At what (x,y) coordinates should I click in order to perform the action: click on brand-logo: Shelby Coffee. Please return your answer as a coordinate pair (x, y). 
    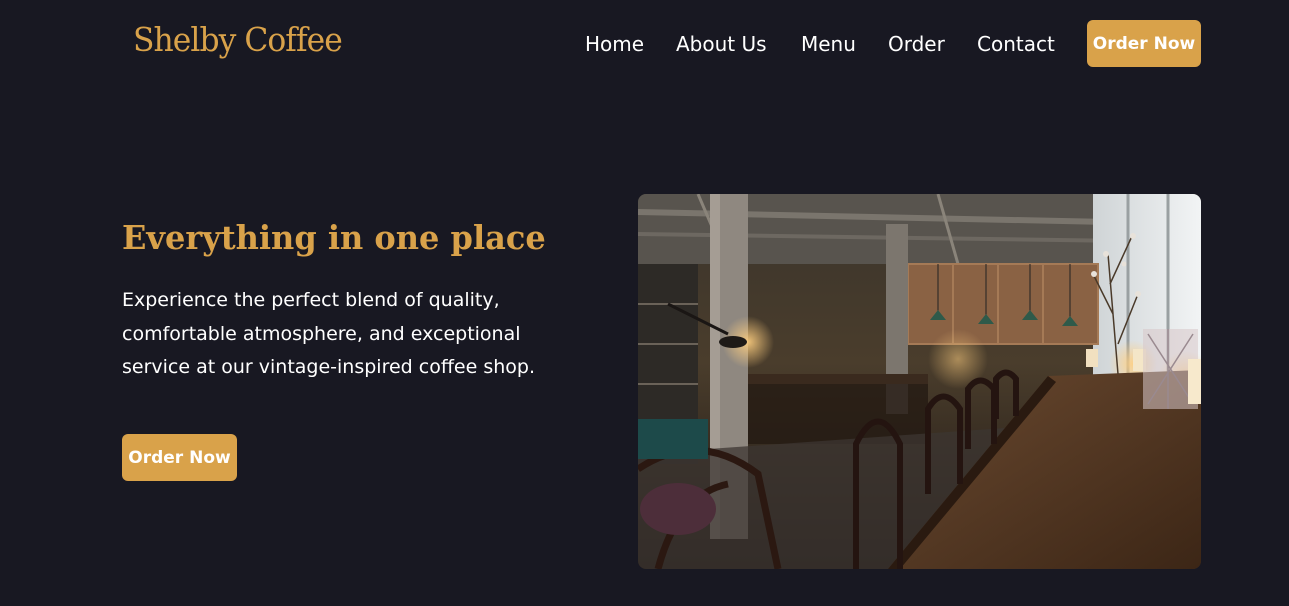
    Looking at the image, I should click on (238, 39).